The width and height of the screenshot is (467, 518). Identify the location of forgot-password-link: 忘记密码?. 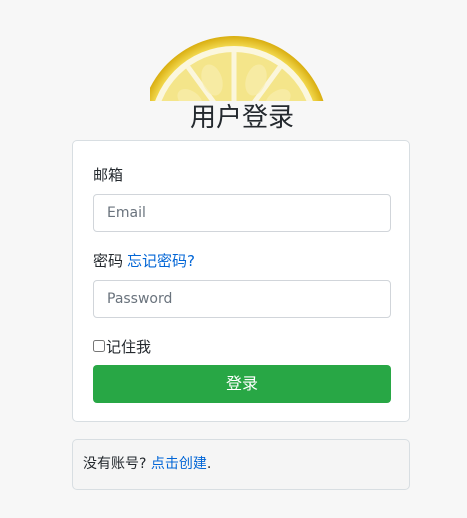
(161, 261).